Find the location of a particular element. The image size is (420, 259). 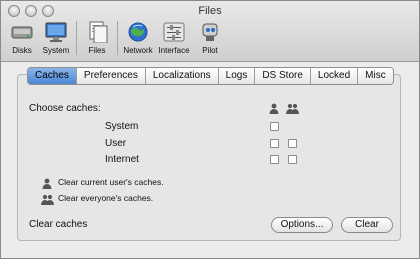

tab-locked: Locked is located at coordinates (334, 76).